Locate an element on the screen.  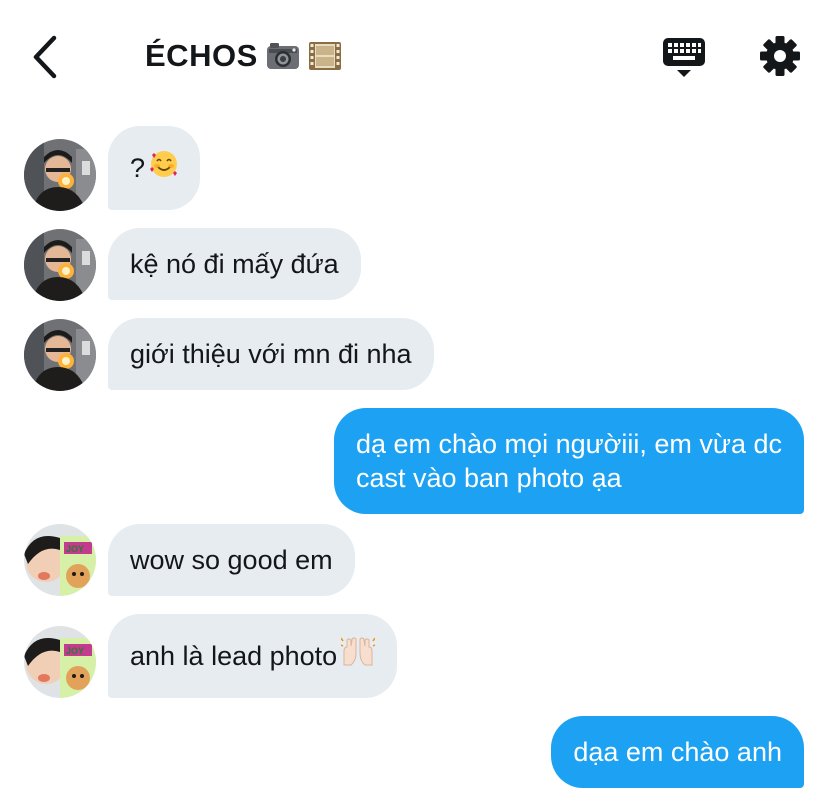
gear-icon is located at coordinates (780, 56).